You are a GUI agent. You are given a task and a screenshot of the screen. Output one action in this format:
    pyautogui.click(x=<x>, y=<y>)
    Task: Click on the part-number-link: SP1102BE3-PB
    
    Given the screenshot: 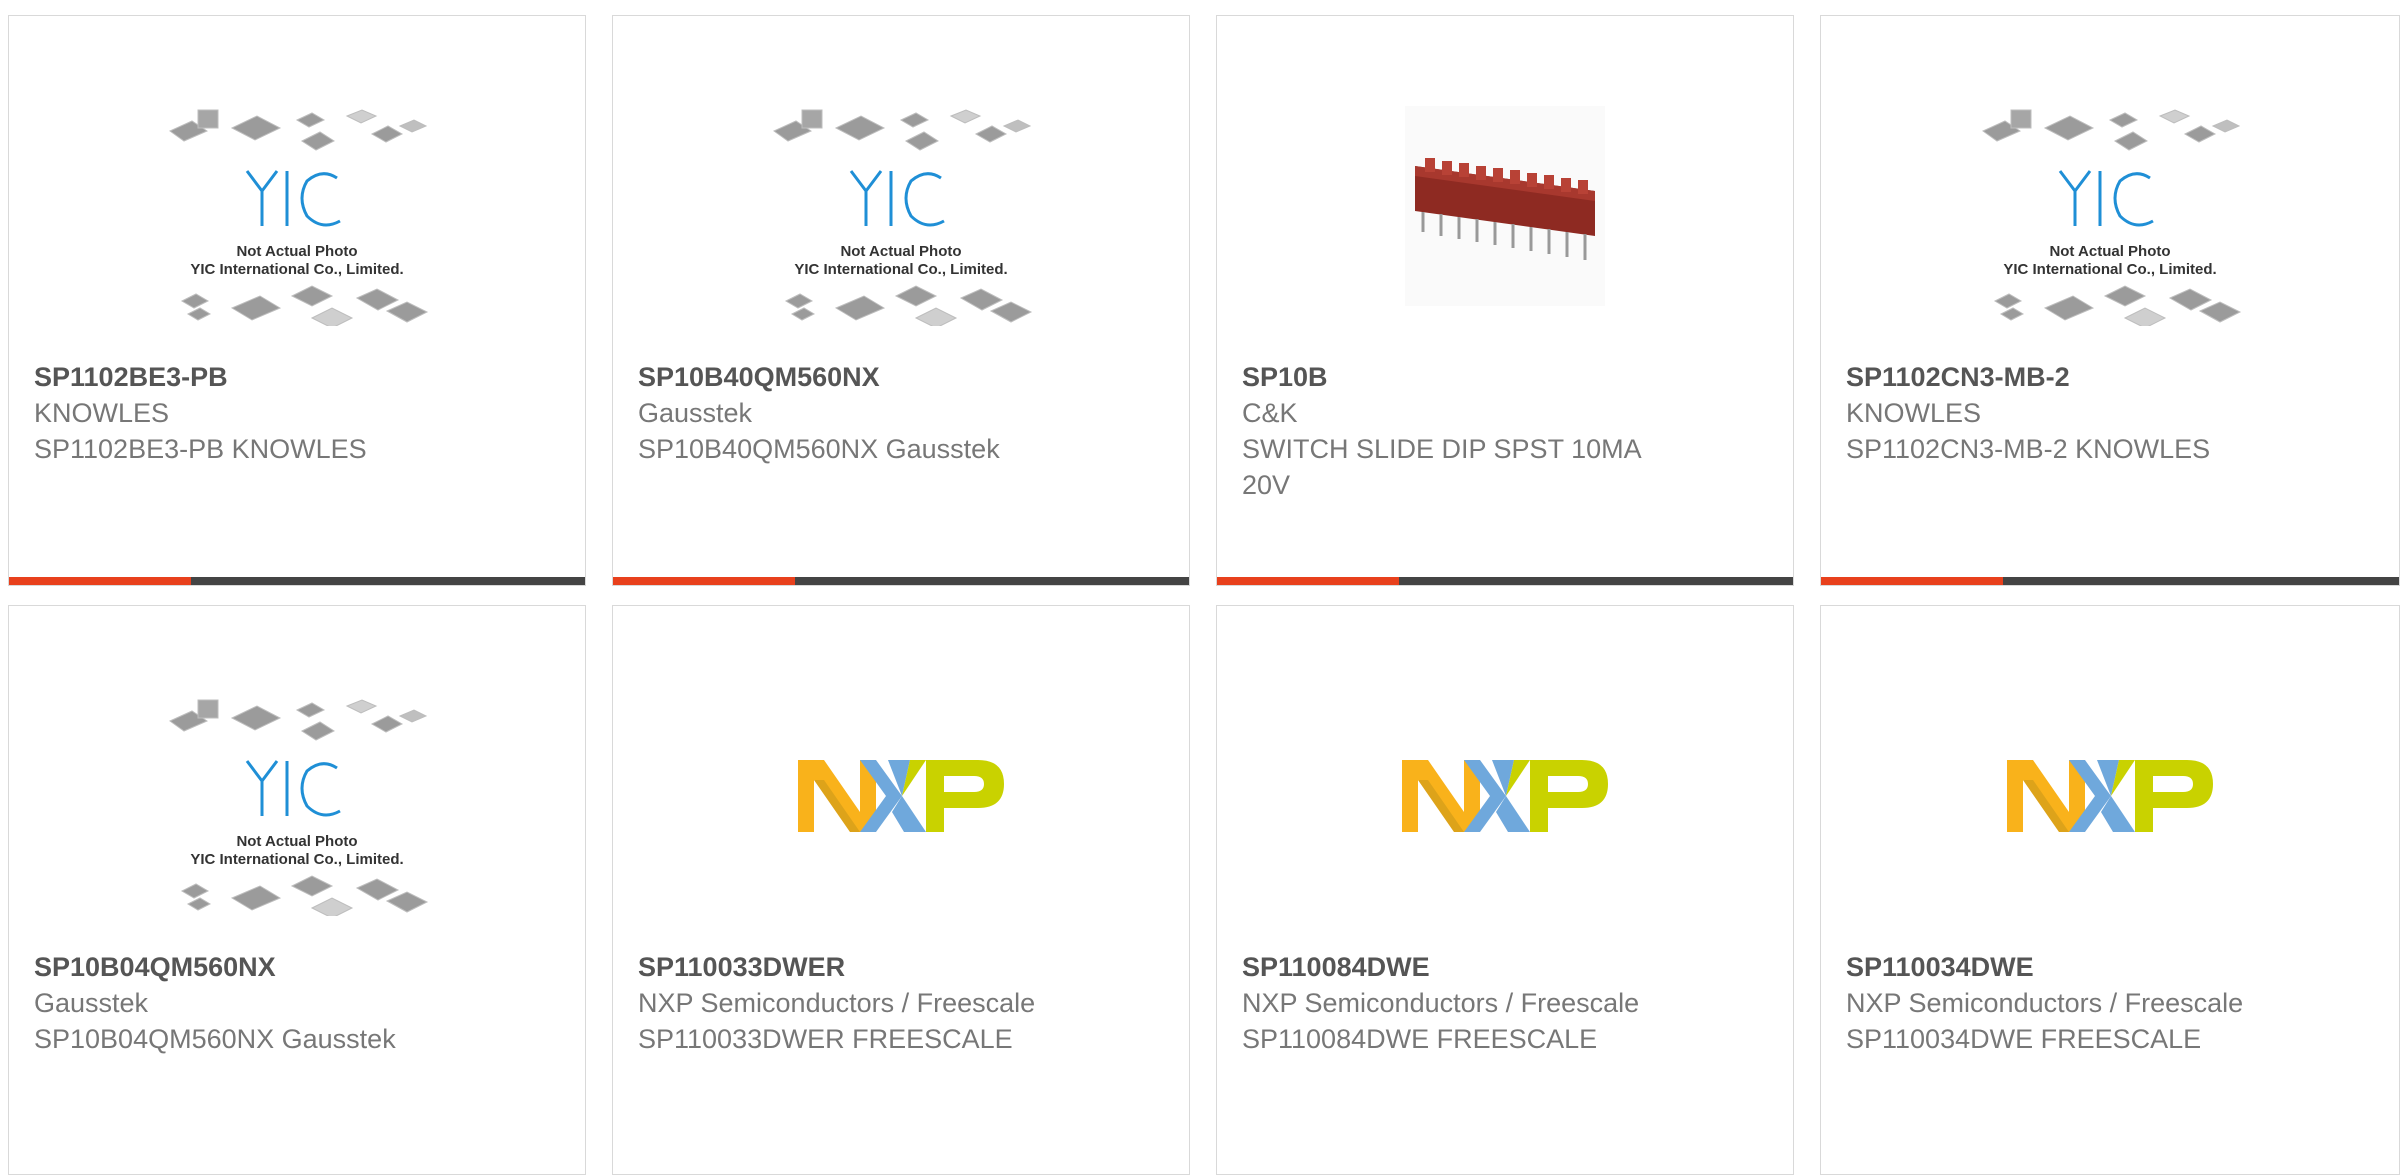 What is the action you would take?
    pyautogui.click(x=297, y=377)
    